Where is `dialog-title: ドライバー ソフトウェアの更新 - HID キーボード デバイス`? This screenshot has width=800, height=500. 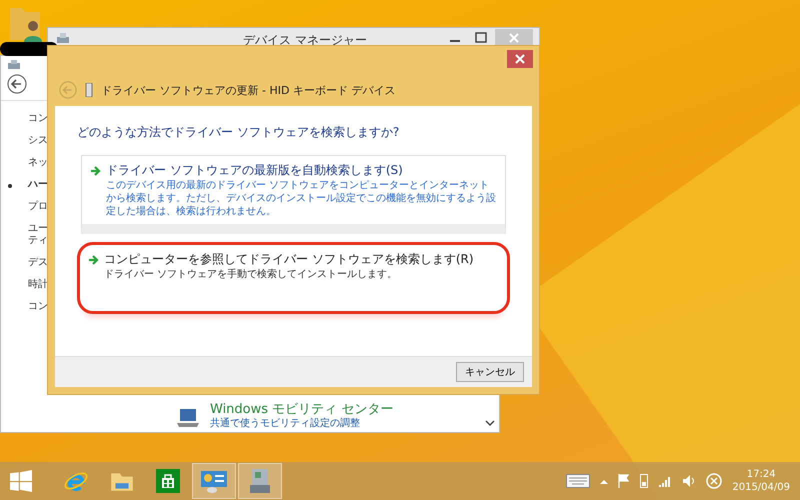
dialog-title: ドライバー ソフトウェアの更新 - HID キーボード デバイス is located at coordinates (248, 90).